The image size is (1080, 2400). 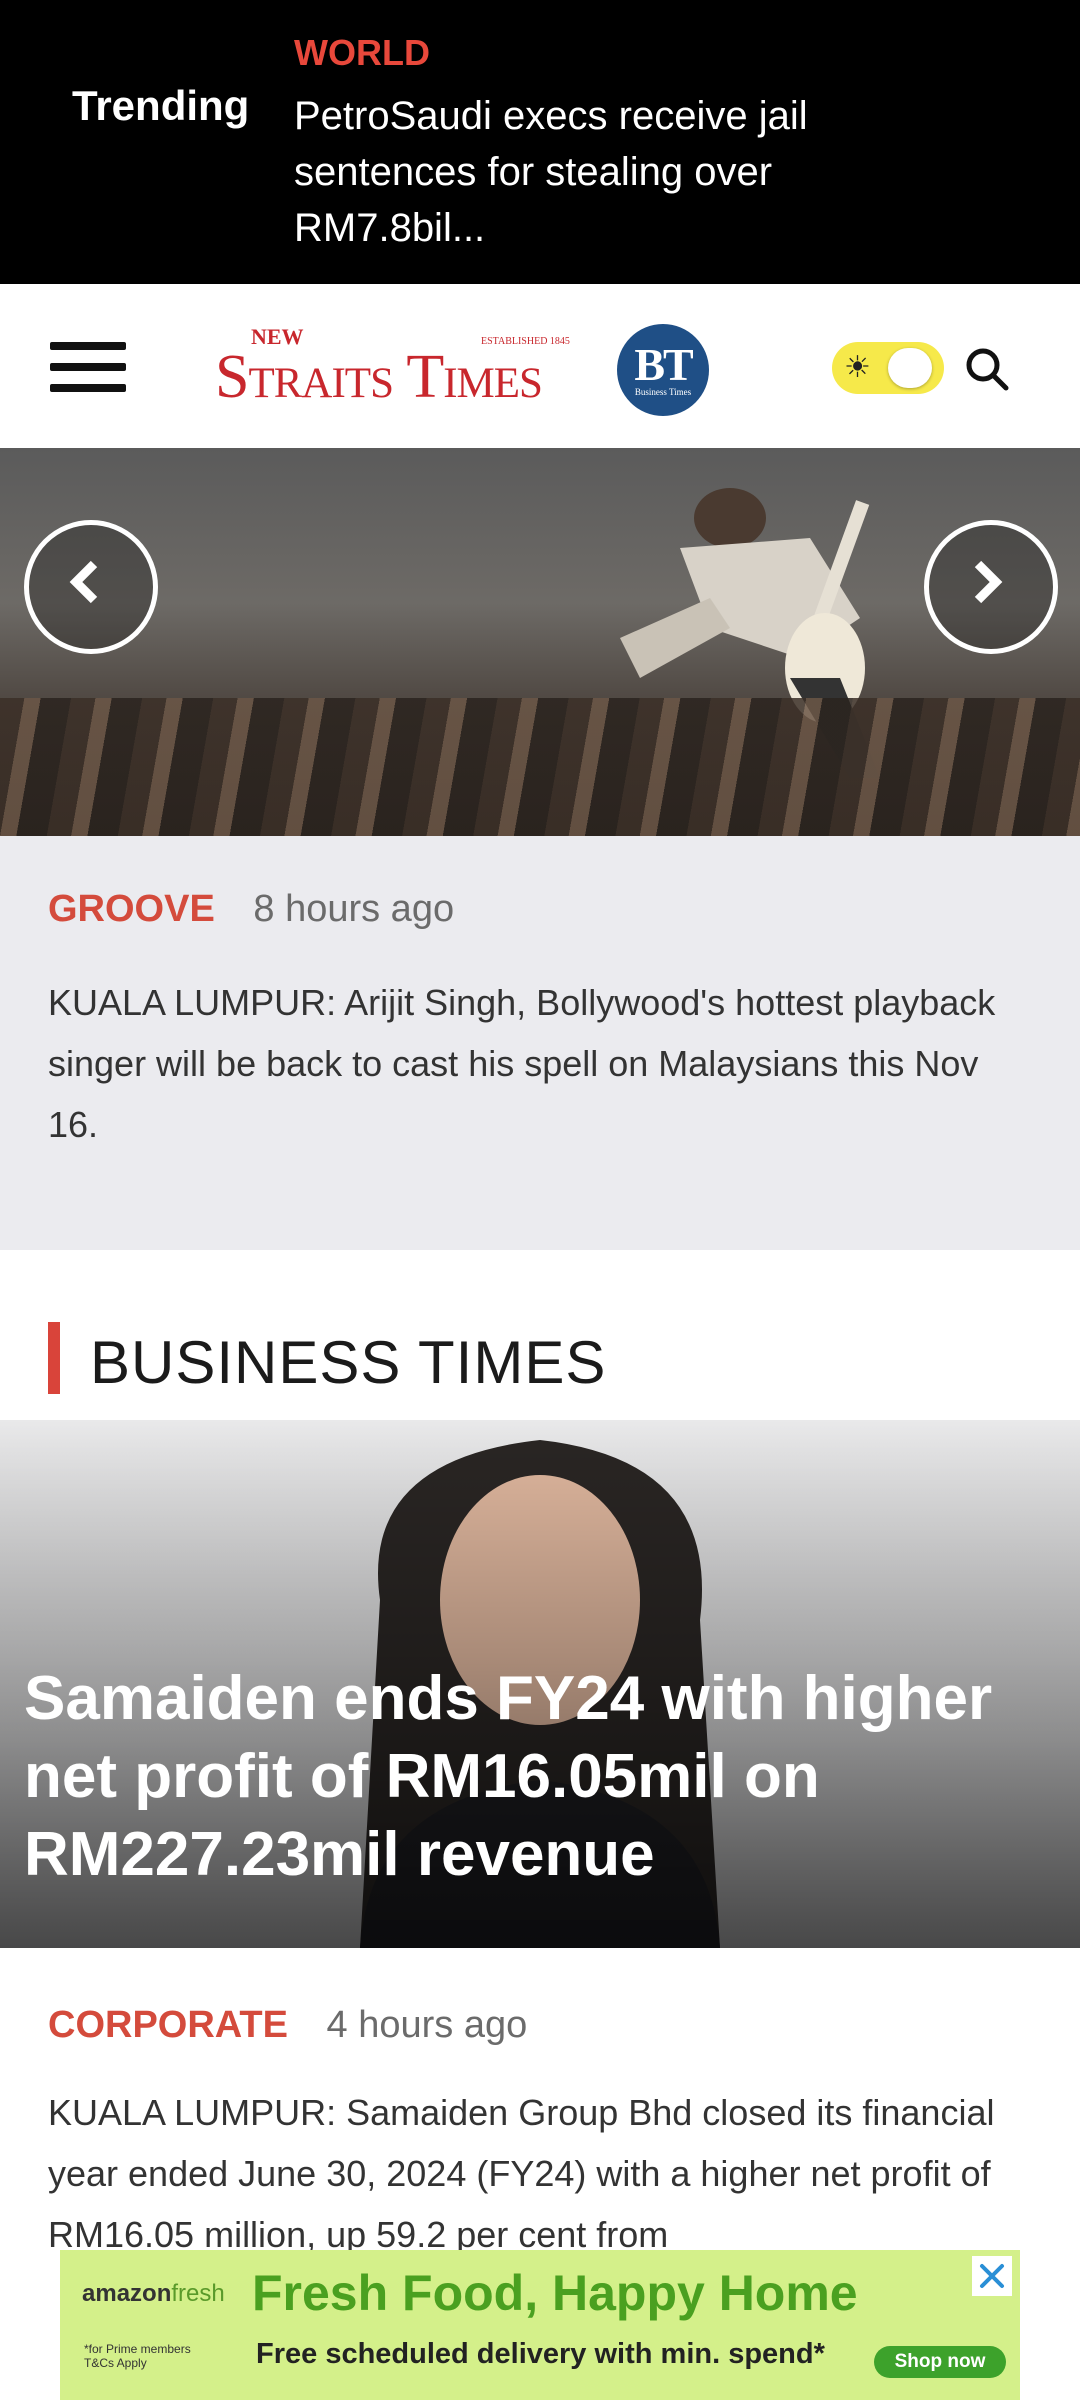 I want to click on story-timestamp: 4 hours ago, so click(x=427, y=2025).